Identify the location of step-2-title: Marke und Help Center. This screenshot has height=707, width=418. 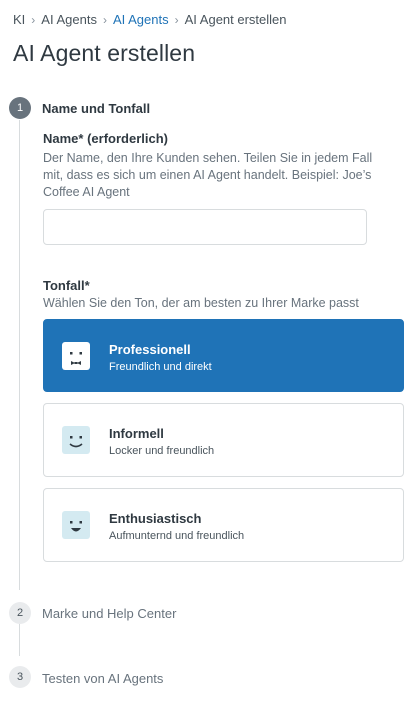
(109, 613).